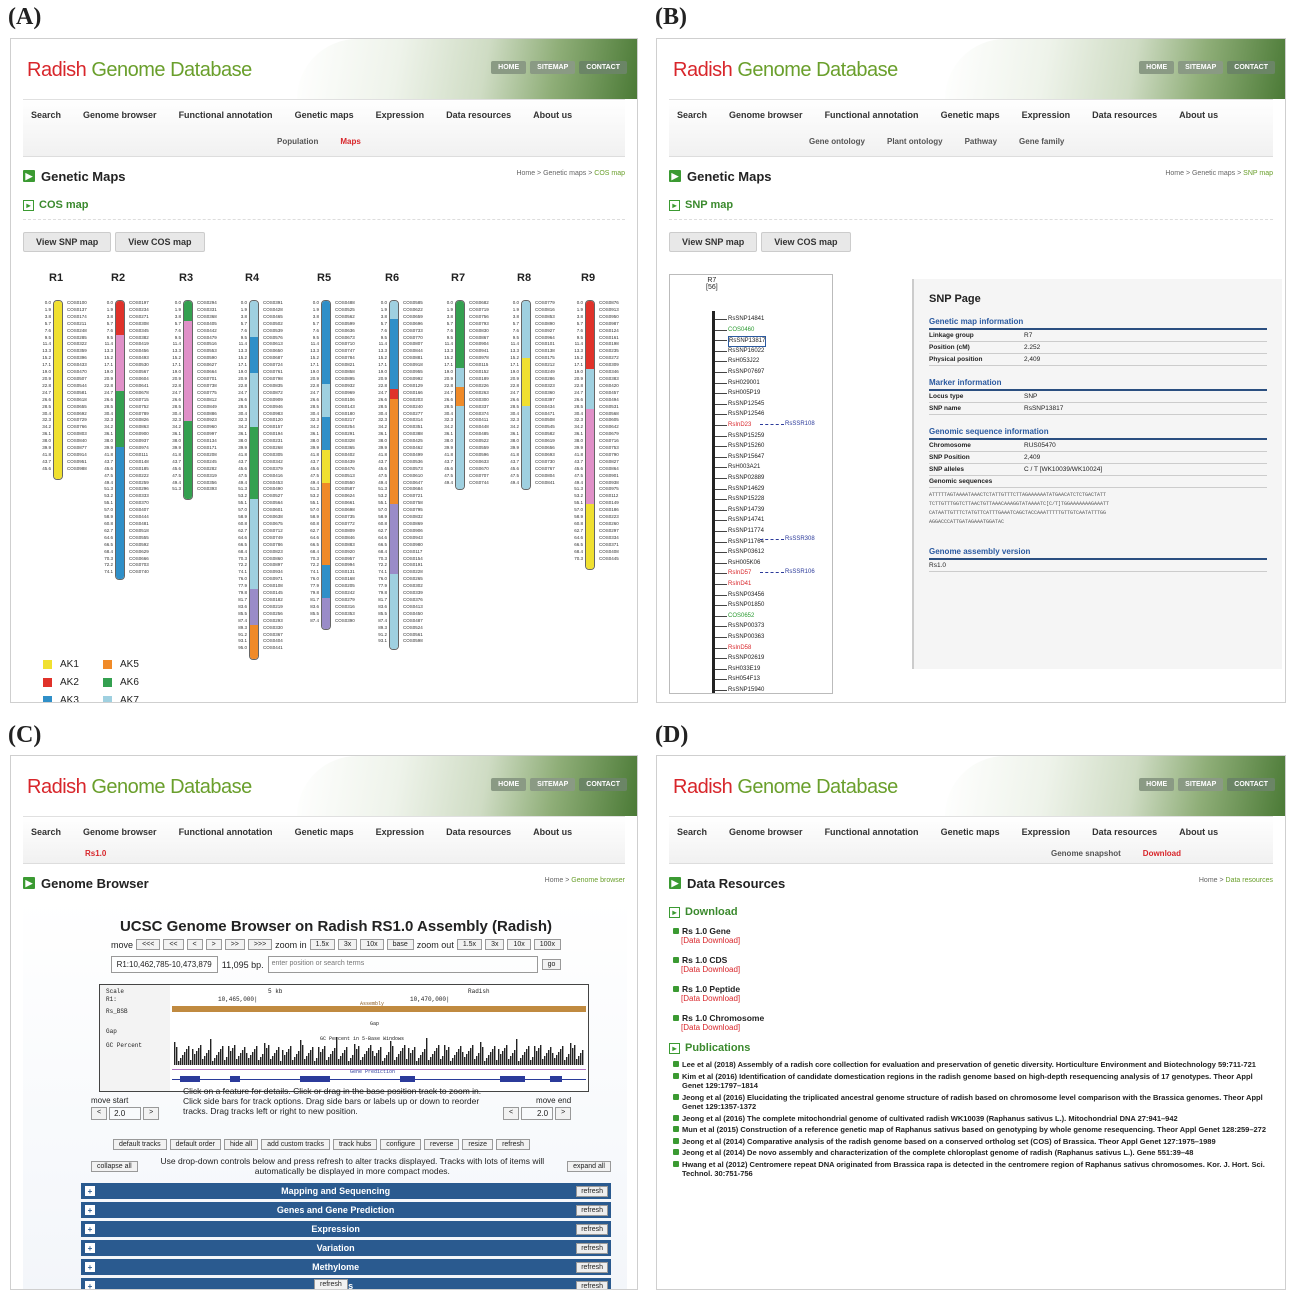  Describe the element at coordinates (95, 853) in the screenshot. I see `subnav-rs10: Rs1.0` at that location.